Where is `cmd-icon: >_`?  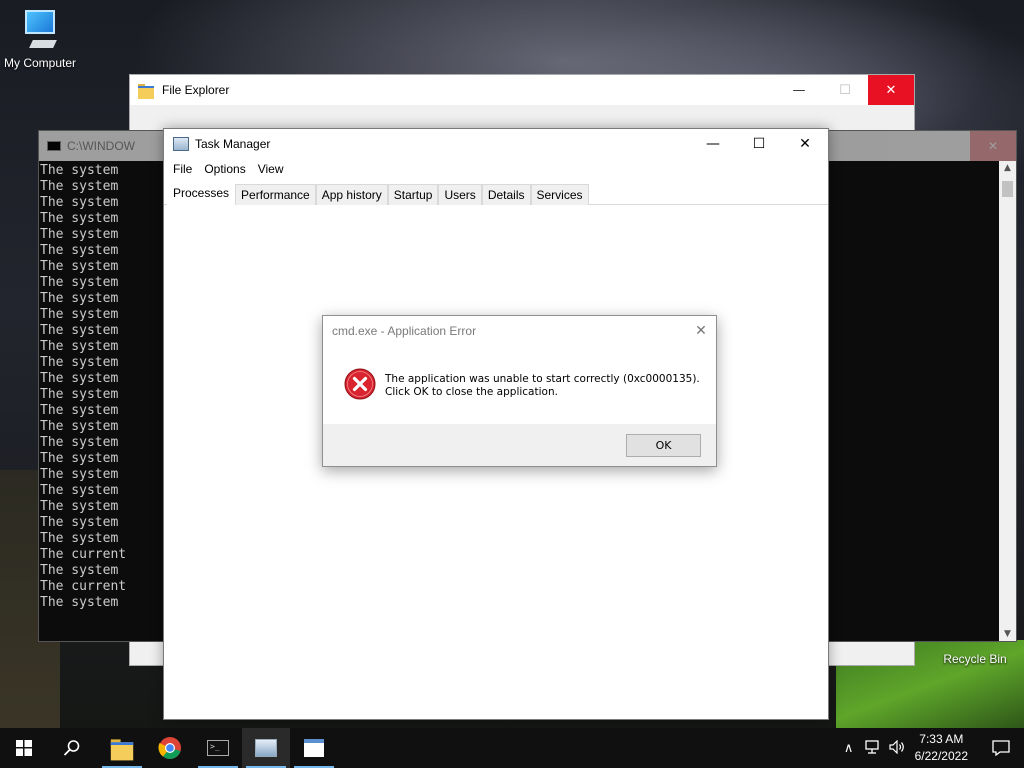
cmd-icon: >_ is located at coordinates (218, 748).